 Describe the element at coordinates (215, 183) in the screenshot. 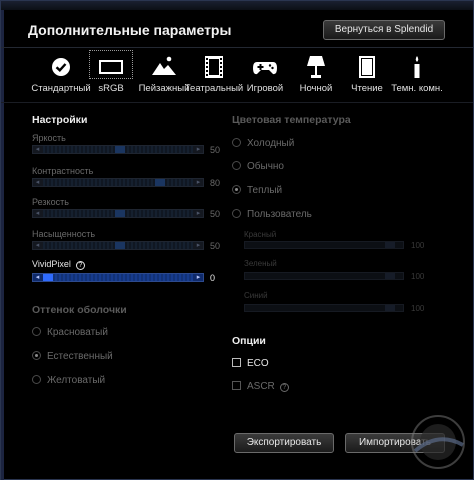

I see `contrast-value: 80` at that location.